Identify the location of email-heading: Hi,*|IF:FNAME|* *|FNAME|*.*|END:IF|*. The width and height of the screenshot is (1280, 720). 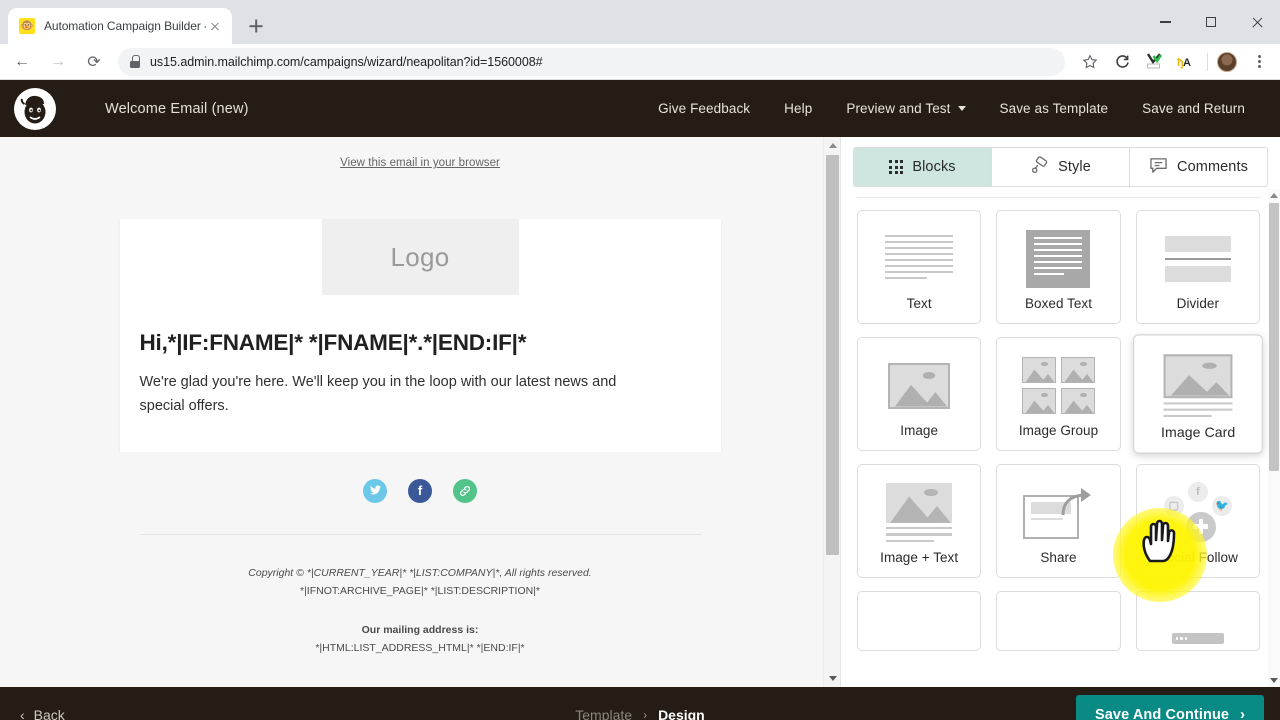
(420, 326).